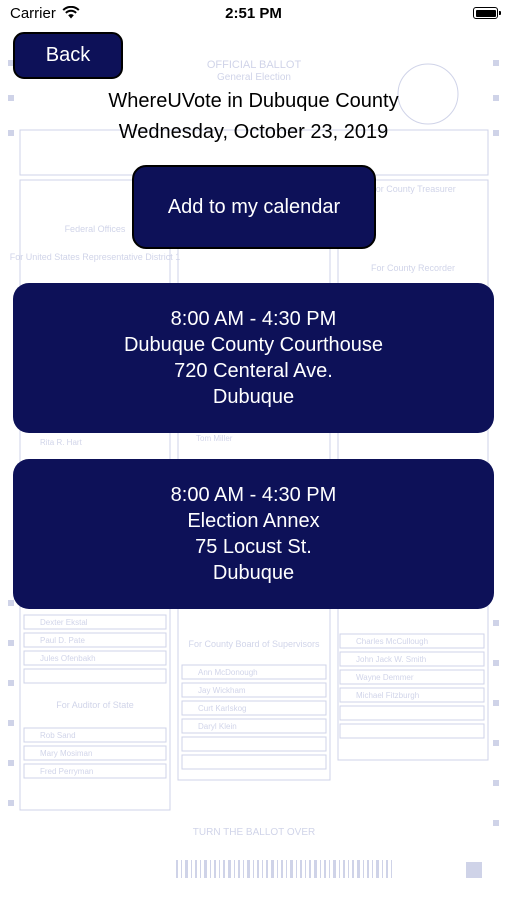 This screenshot has height=900, width=507. I want to click on svg-text: Dexter Ekstal, so click(64, 622).